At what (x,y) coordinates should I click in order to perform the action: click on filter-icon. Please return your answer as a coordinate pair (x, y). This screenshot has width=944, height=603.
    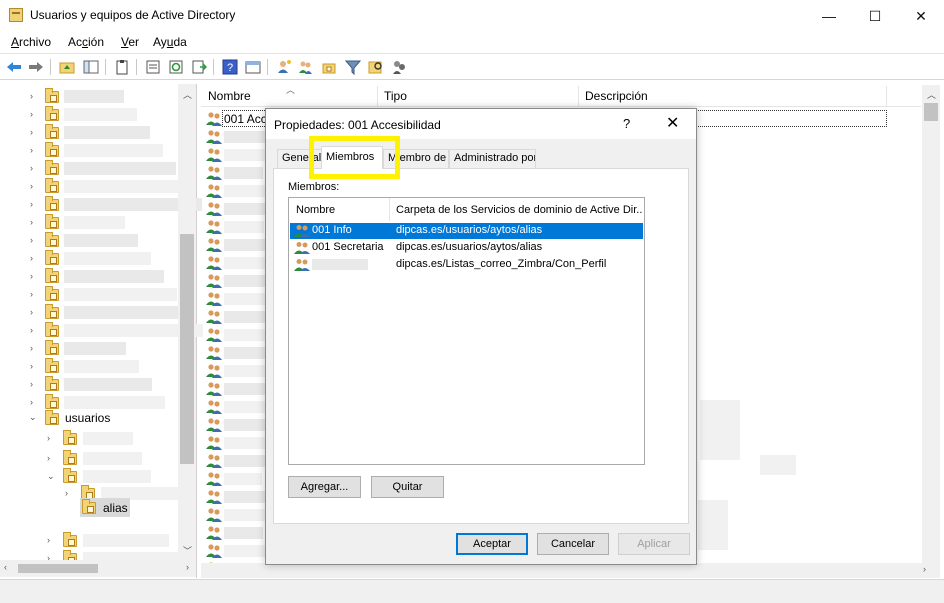
    Looking at the image, I should click on (353, 67).